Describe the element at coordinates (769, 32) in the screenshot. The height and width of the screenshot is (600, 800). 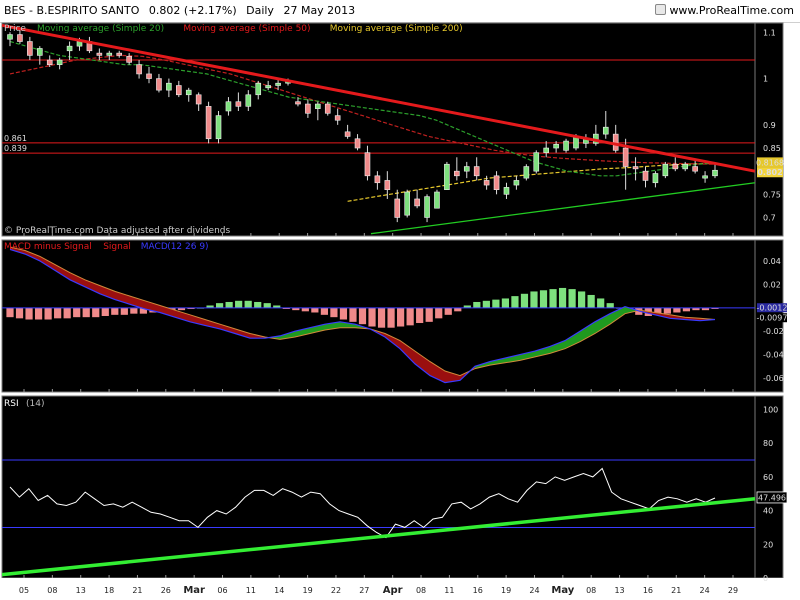
I see `price-y-tick-label: 1.1` at that location.